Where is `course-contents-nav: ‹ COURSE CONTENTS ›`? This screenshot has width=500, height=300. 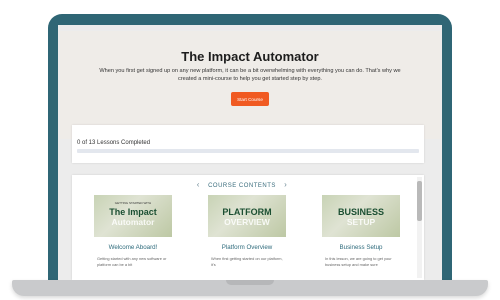
course-contents-nav: ‹ COURSE CONTENTS › is located at coordinates (242, 184).